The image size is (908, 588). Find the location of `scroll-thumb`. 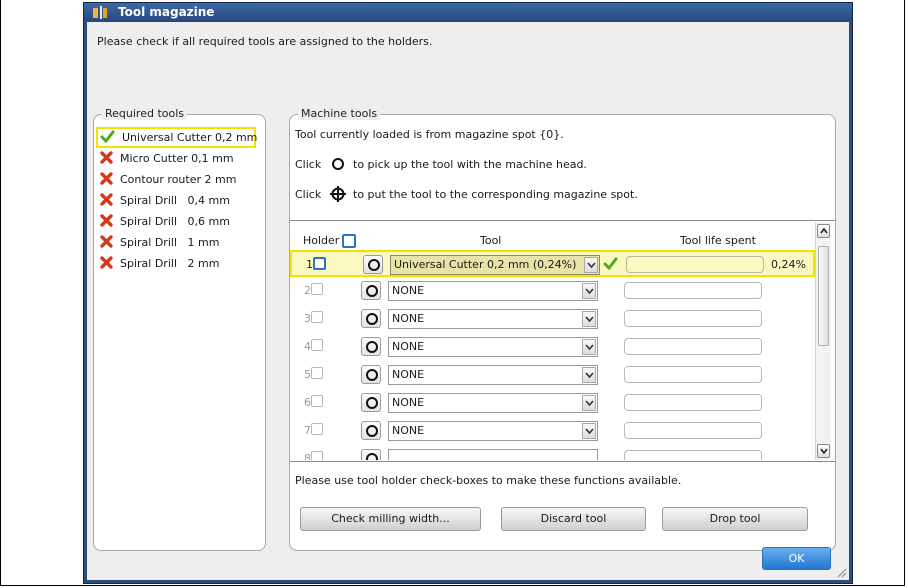

scroll-thumb is located at coordinates (823, 296).